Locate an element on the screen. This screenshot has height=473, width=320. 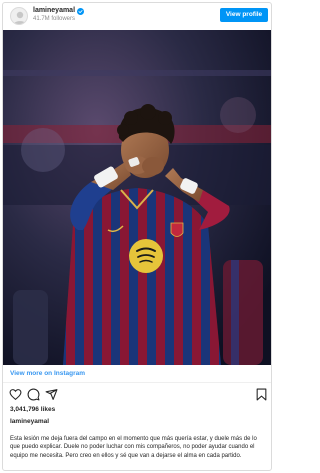
username: lamineyamal is located at coordinates (54, 11).